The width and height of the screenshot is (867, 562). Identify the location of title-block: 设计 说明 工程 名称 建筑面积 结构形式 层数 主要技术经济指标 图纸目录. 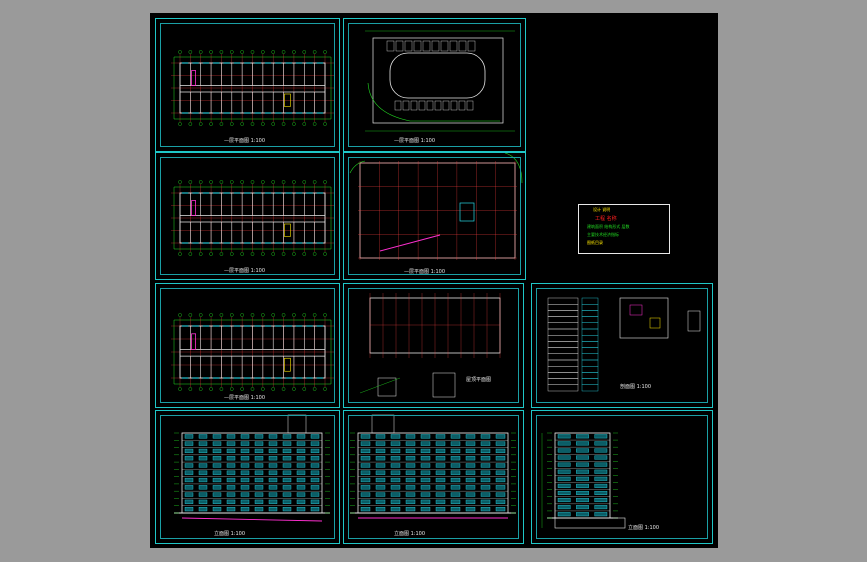
(624, 229).